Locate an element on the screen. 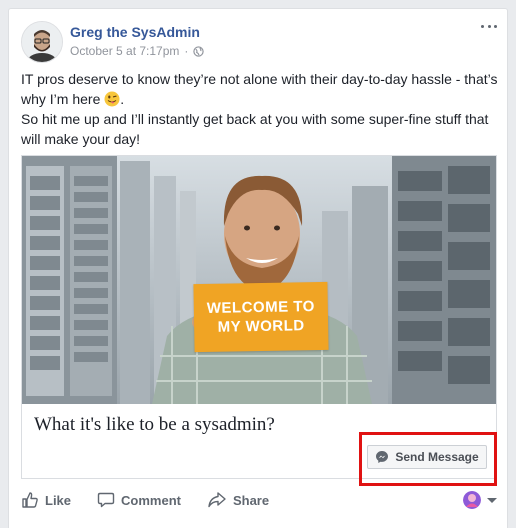 The height and width of the screenshot is (528, 516). post-as-selector is located at coordinates (480, 500).